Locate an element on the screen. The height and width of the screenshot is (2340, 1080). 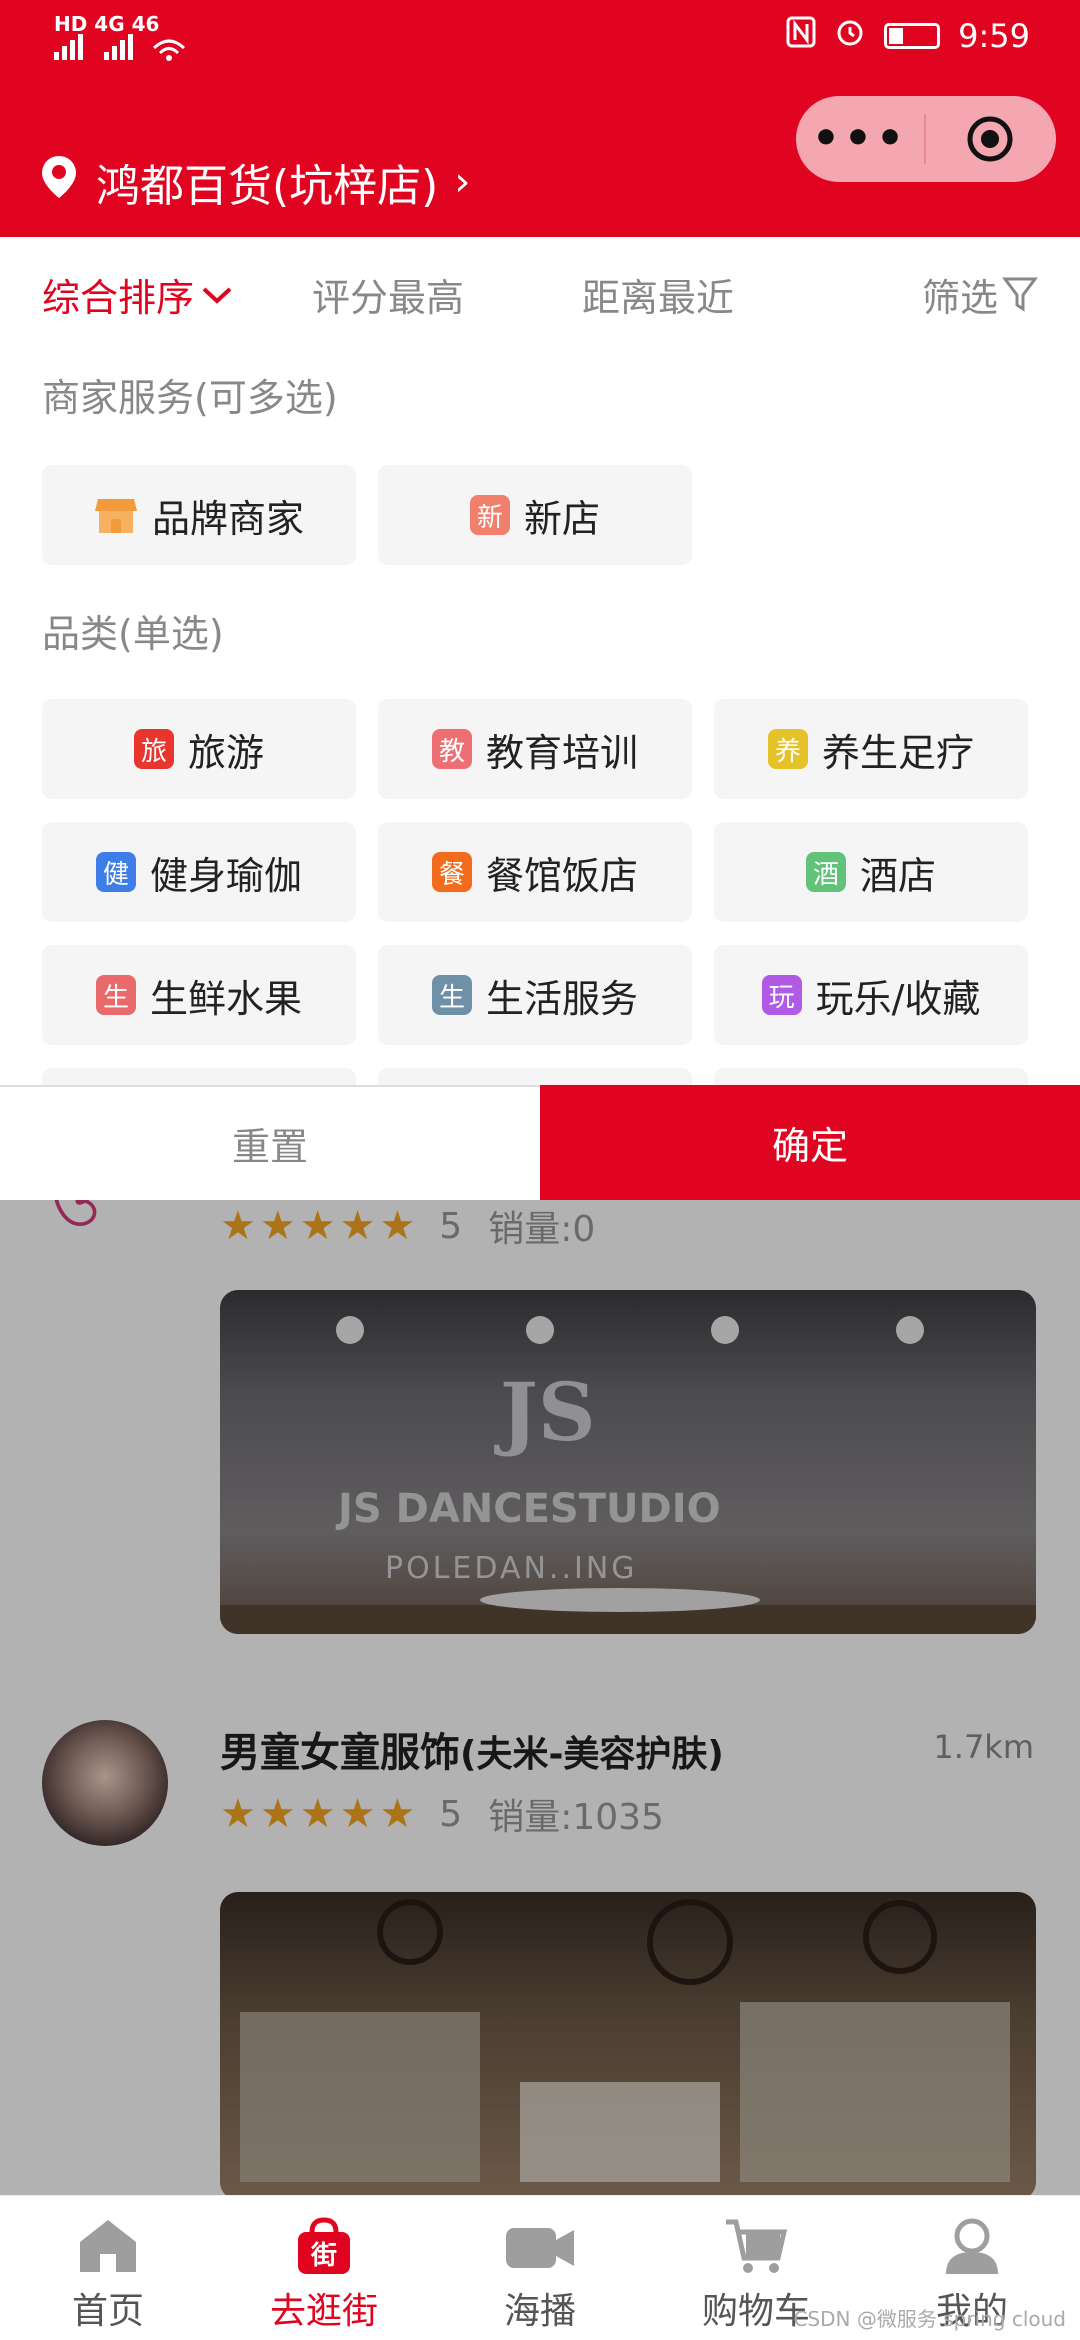
location-selector: 鸿都百货(坑梓店) › is located at coordinates (255, 182).